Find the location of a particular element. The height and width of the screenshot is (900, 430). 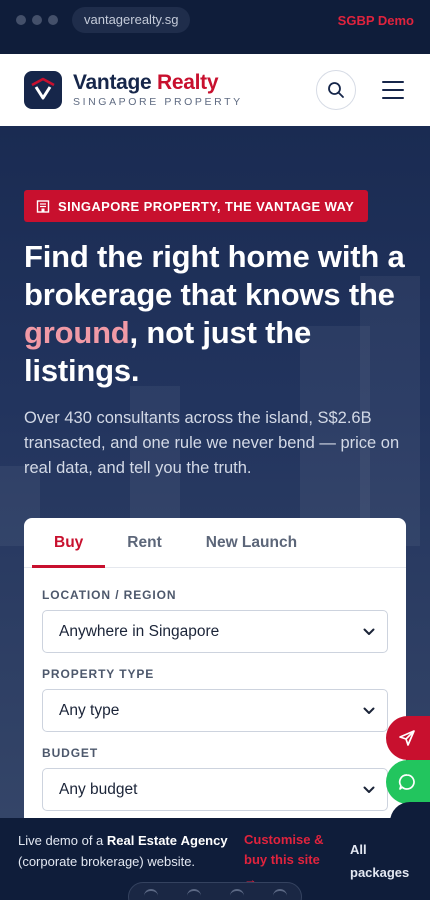

property-type-label: PROPERTY TYPE is located at coordinates (98, 674).